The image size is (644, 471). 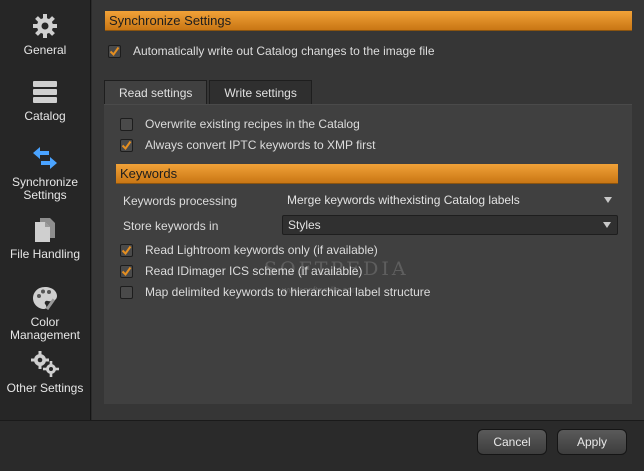 I want to click on lightroom-checkbox, so click(x=126, y=250).